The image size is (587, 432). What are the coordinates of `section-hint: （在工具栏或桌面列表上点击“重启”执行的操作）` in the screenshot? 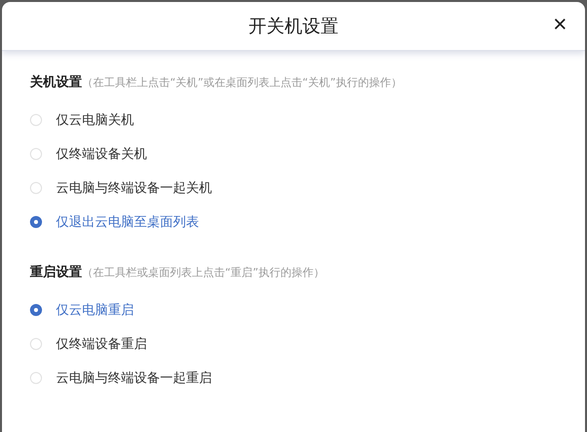 It's located at (203, 272).